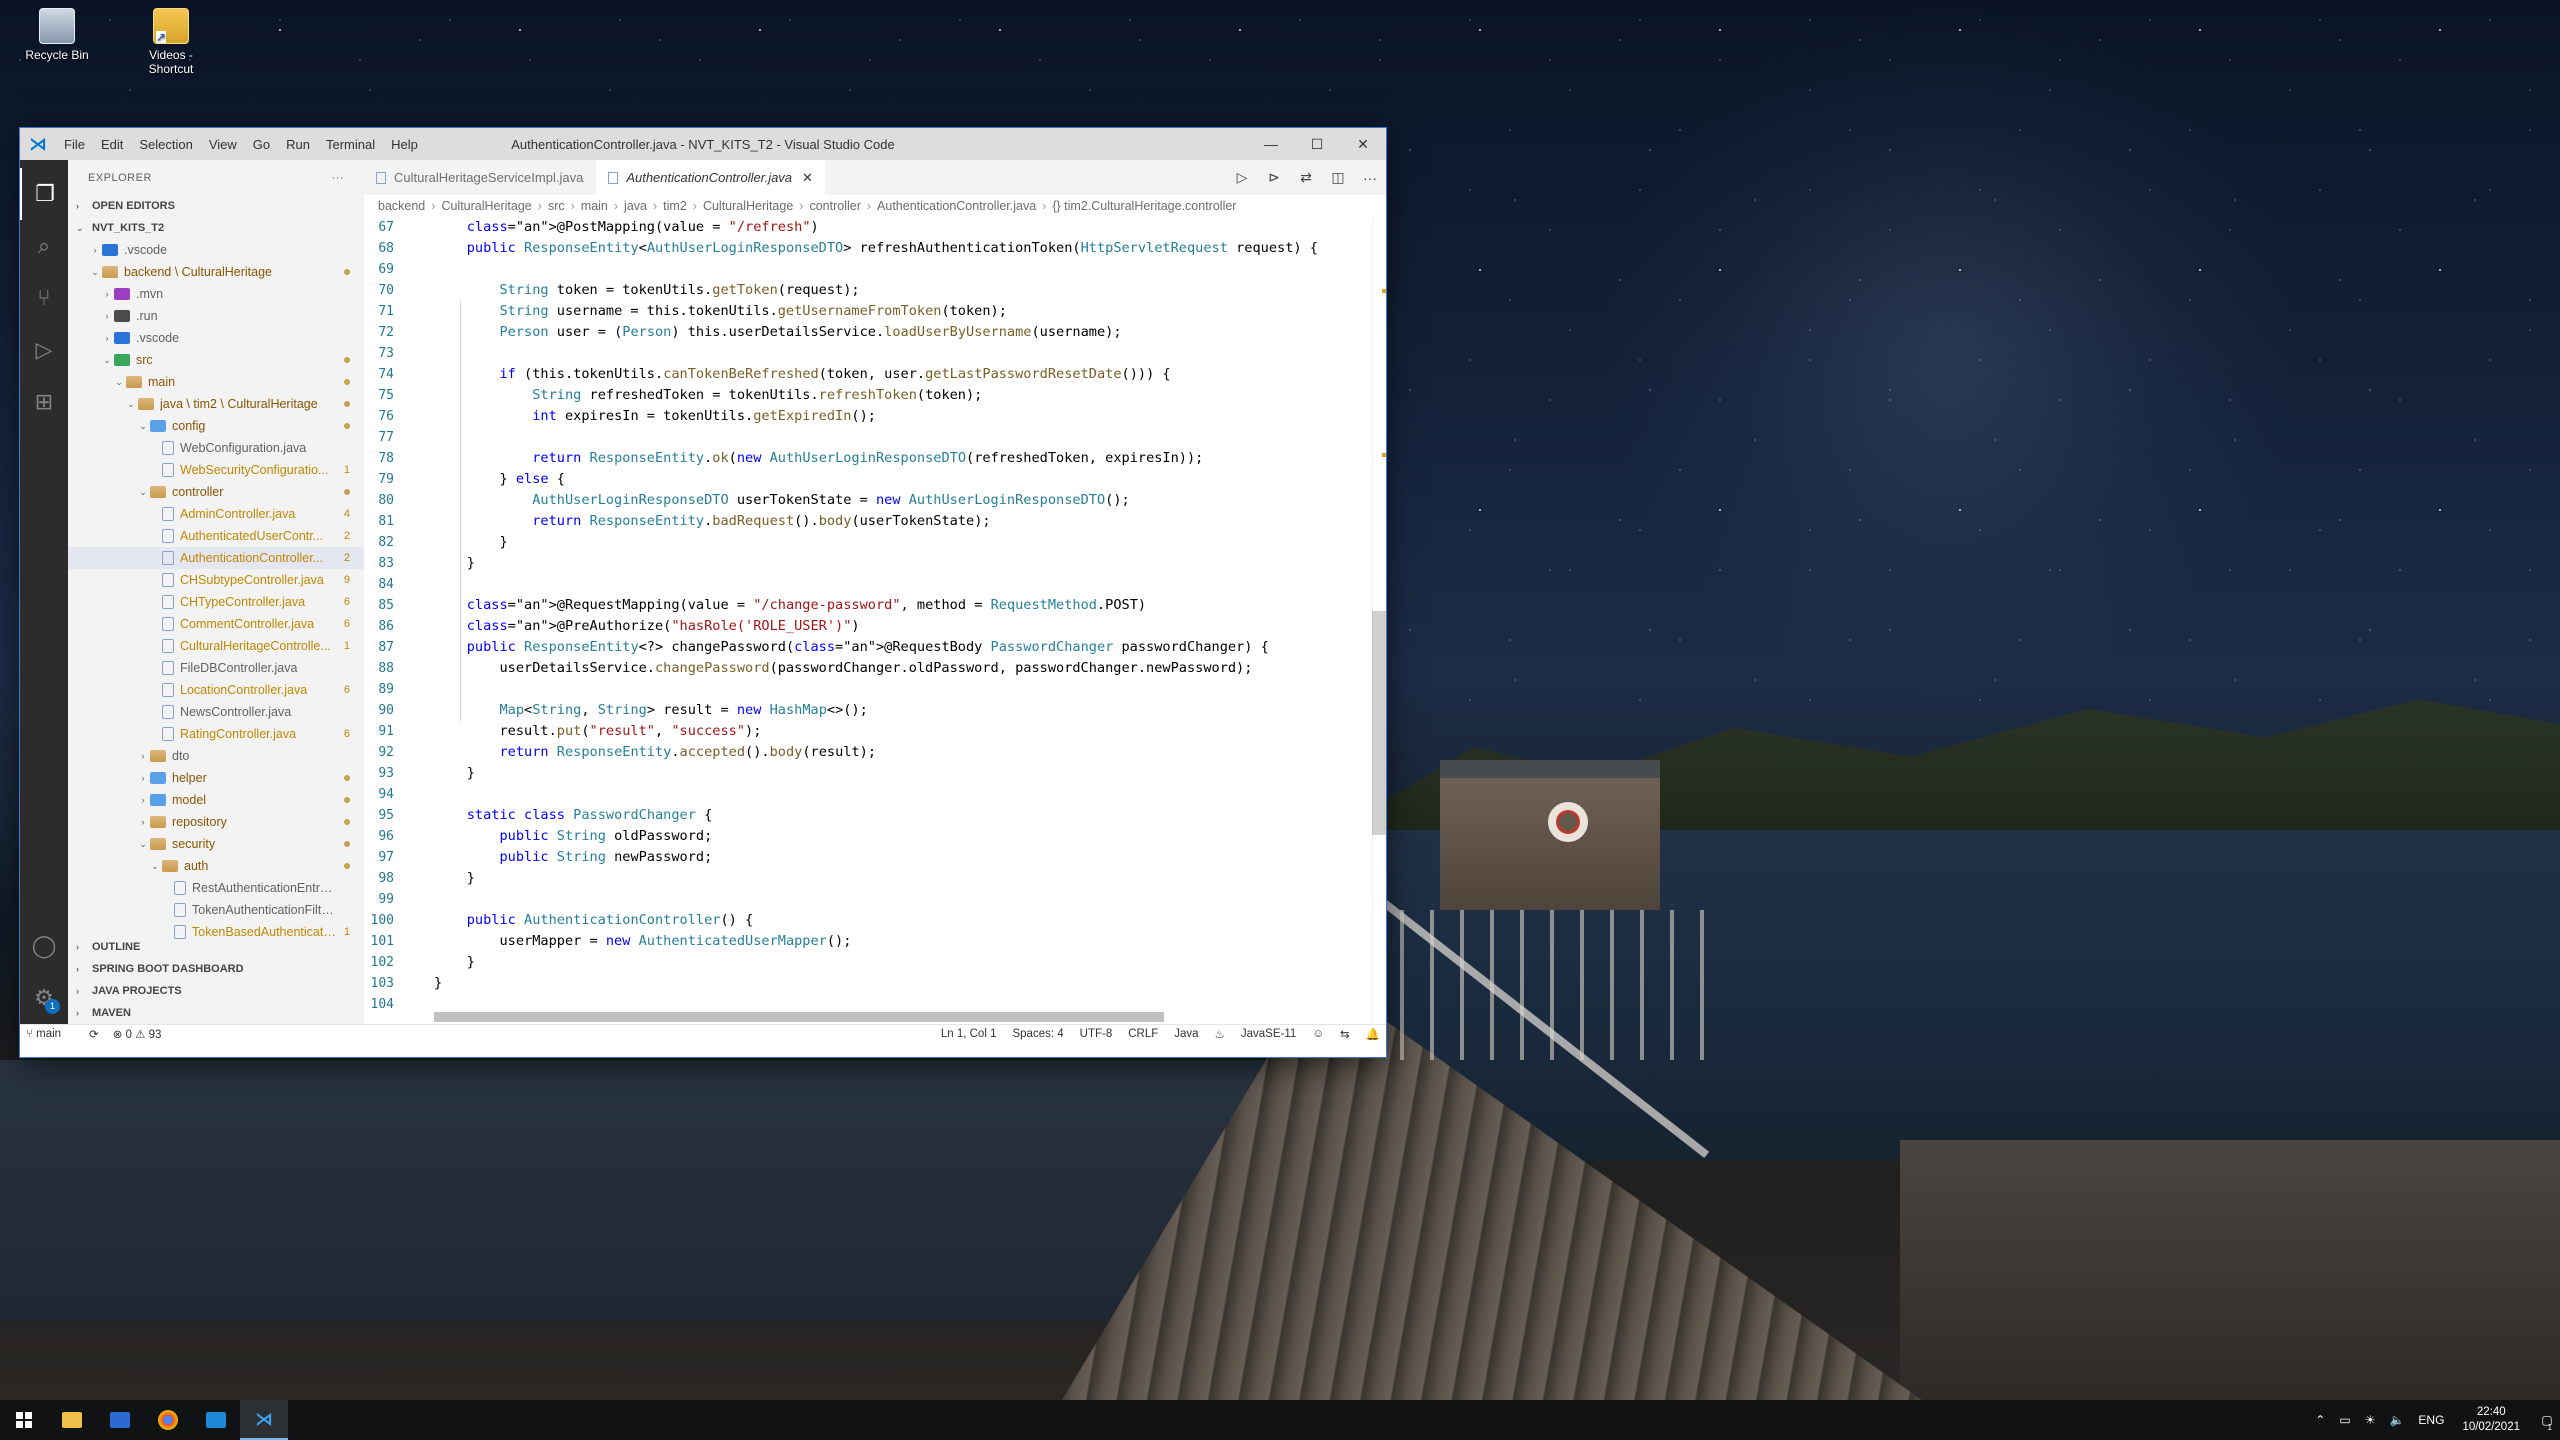 The width and height of the screenshot is (2560, 1440). Describe the element at coordinates (216, 690) in the screenshot. I see `tree-file-item: LocationController.java 6` at that location.